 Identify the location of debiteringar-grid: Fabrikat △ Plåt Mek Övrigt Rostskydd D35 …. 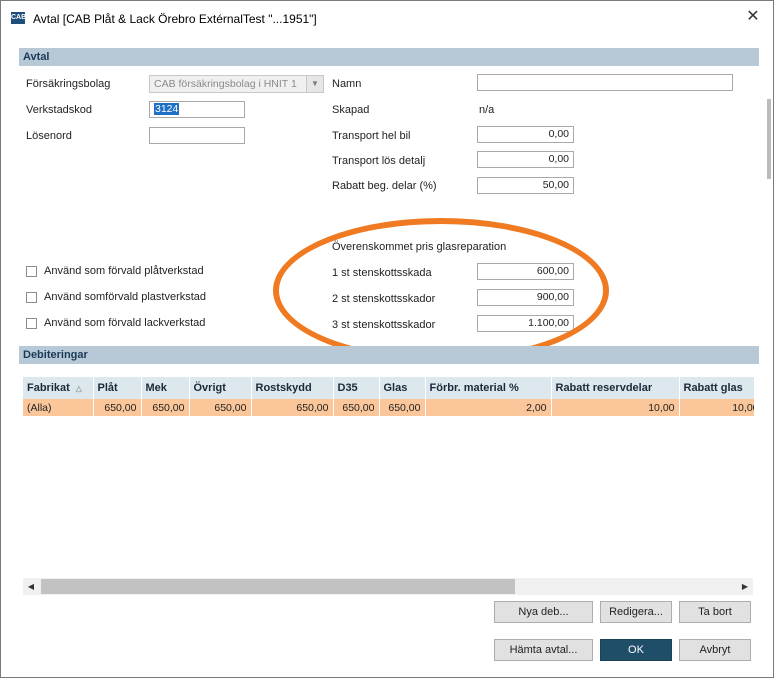
(388, 397).